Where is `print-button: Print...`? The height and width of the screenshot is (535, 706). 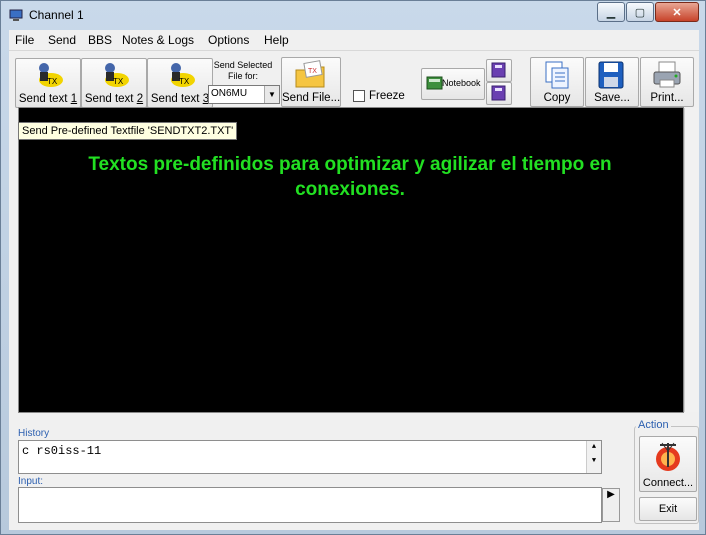 print-button: Print... is located at coordinates (667, 82).